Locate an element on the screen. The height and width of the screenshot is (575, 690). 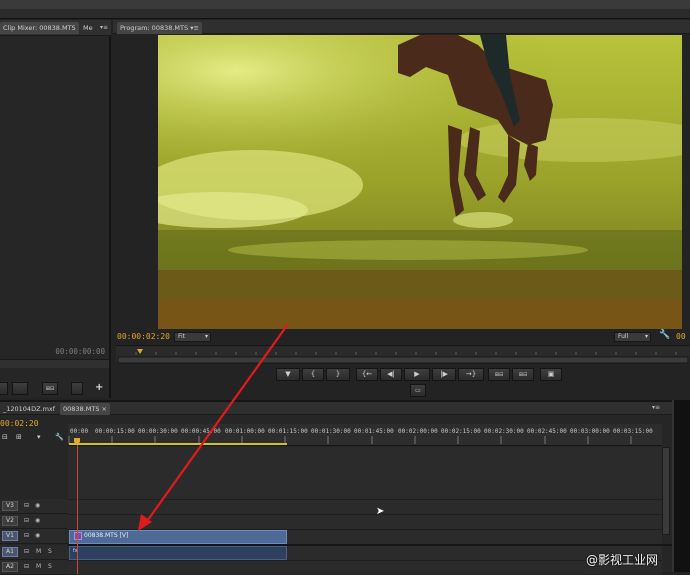
resolution-value: Full is located at coordinates (623, 336).